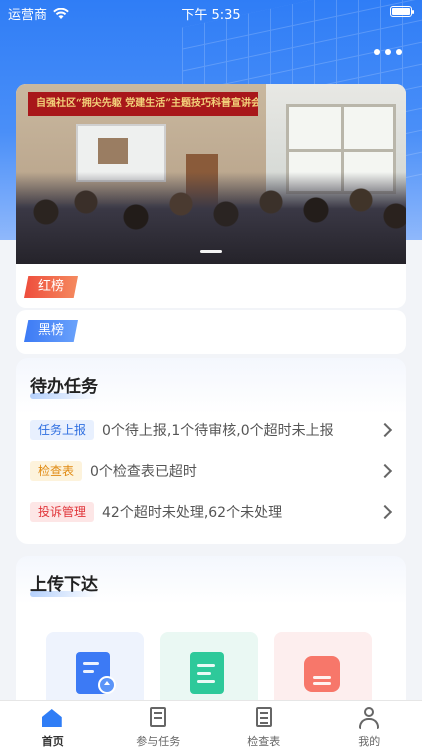  What do you see at coordinates (64, 583) in the screenshot?
I see `upload-title: 上传下达` at bounding box center [64, 583].